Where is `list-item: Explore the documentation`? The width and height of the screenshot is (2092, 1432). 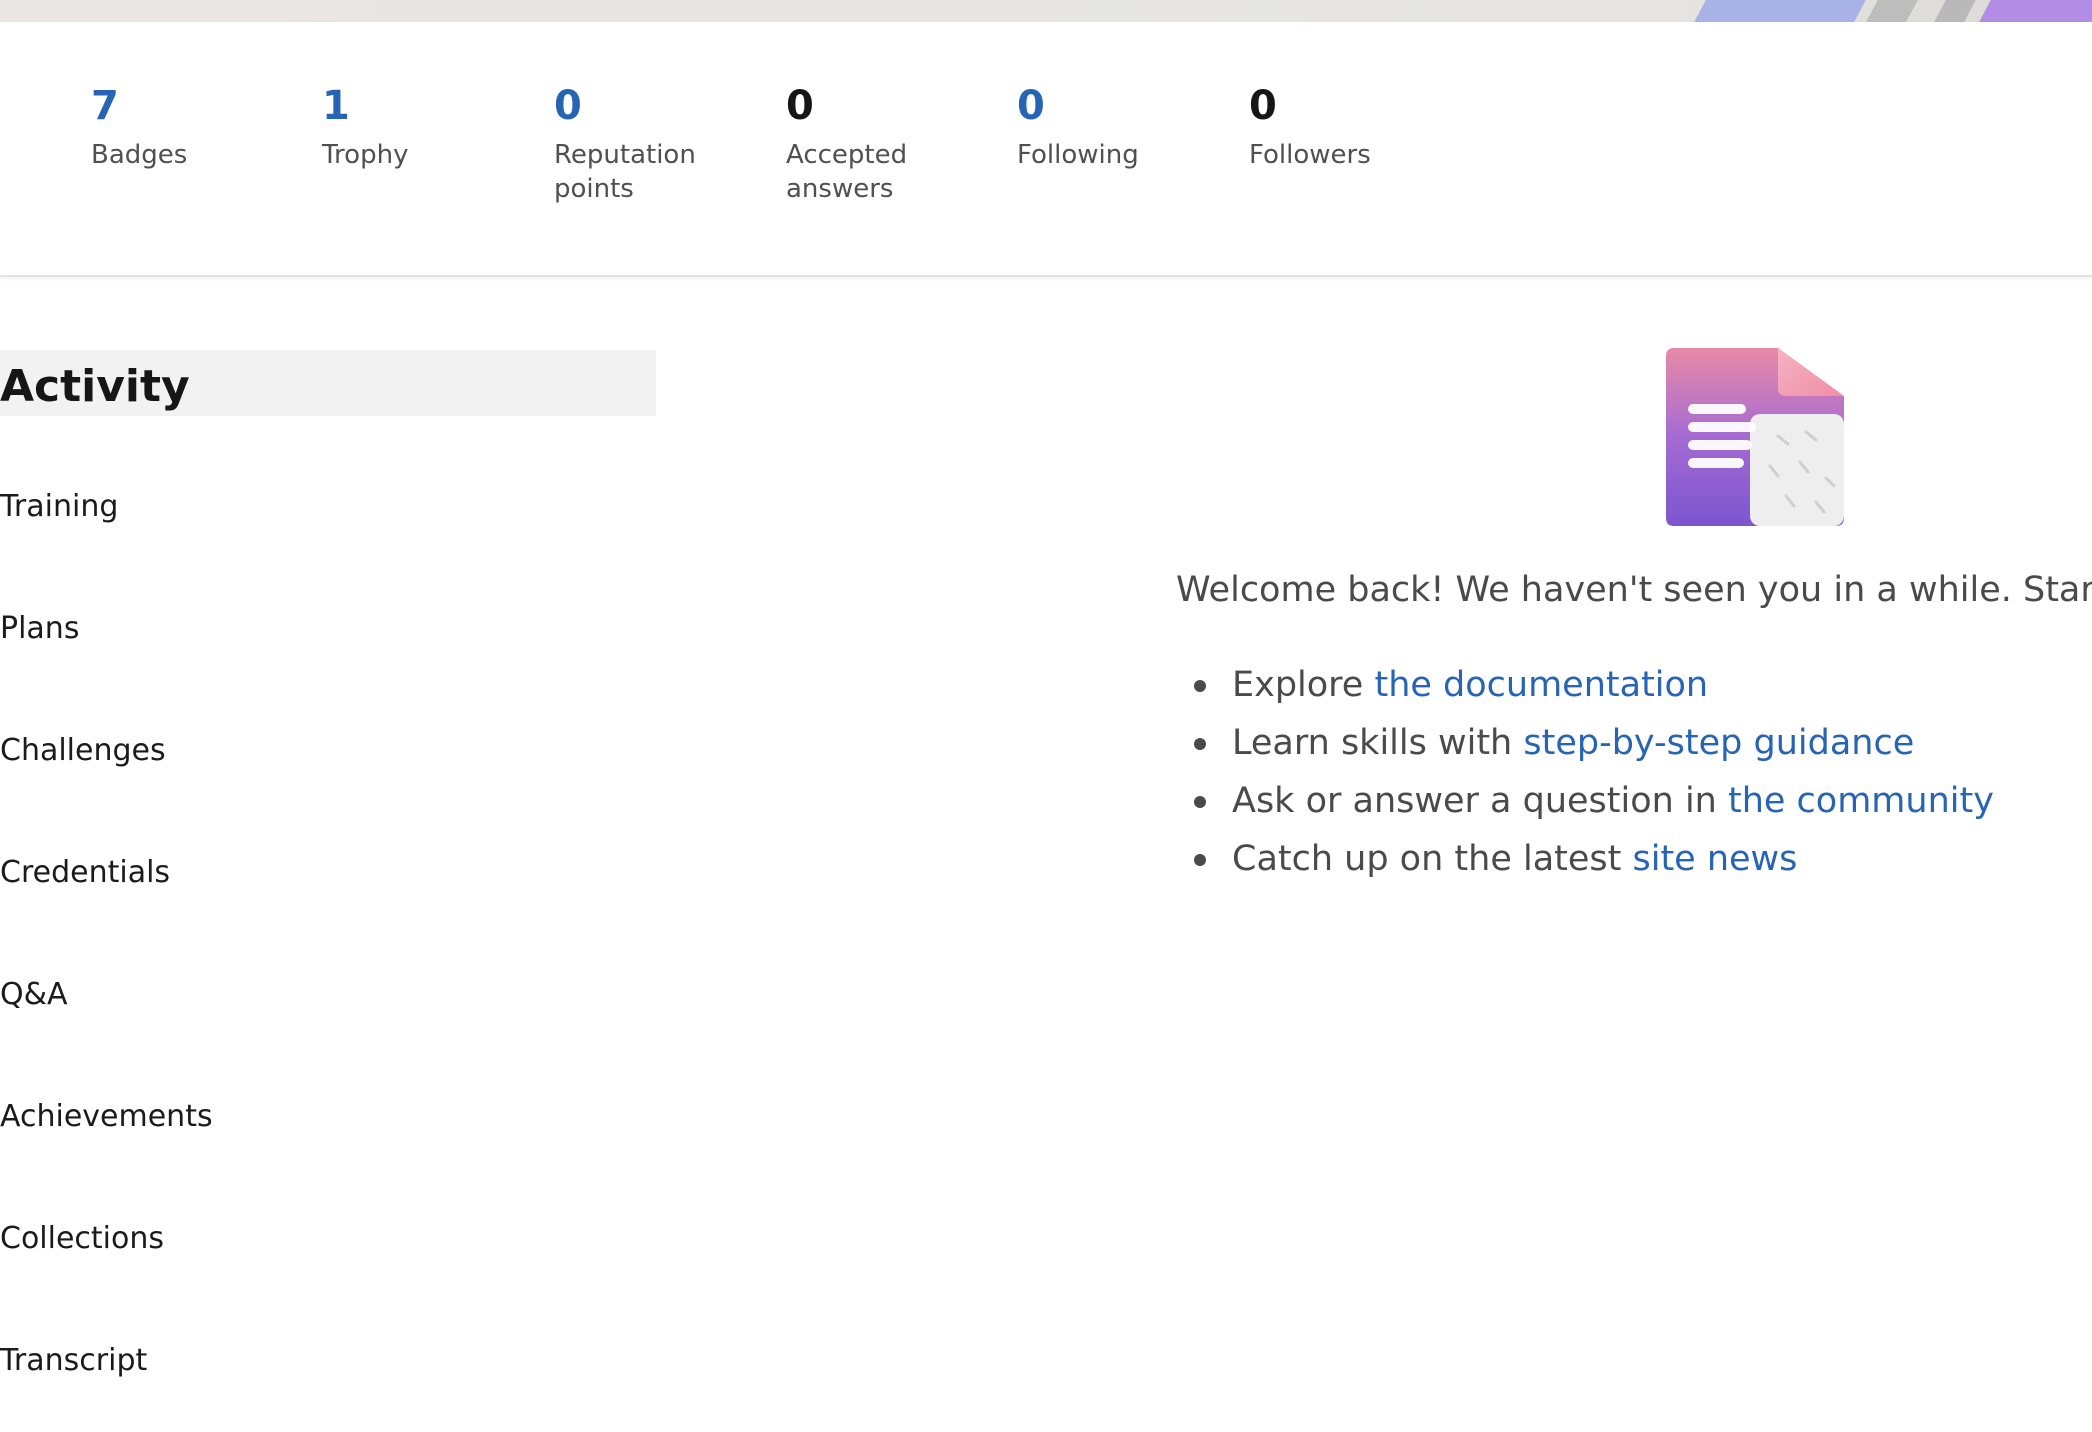 list-item: Explore the documentation is located at coordinates (1592, 690).